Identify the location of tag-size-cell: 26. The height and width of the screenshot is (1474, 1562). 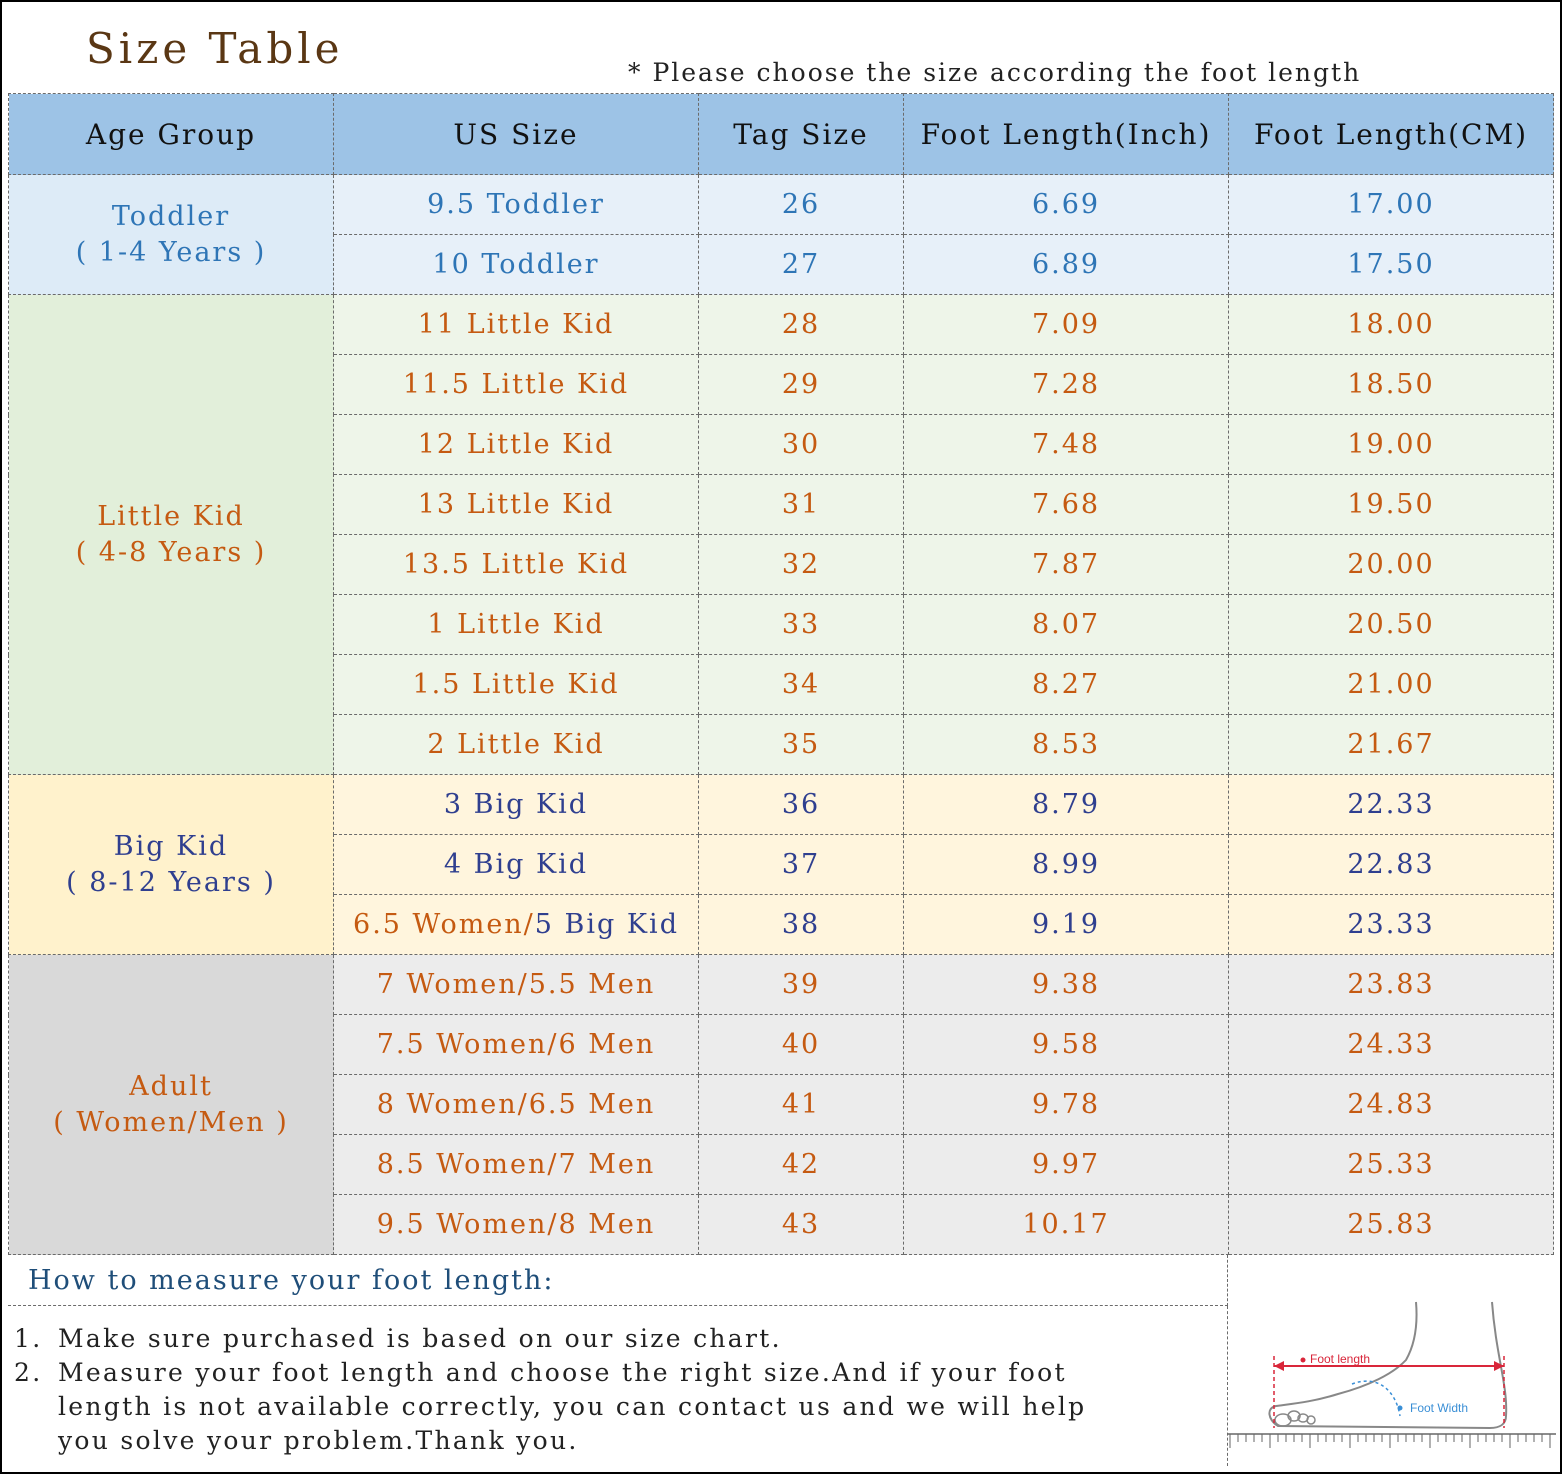
(801, 204).